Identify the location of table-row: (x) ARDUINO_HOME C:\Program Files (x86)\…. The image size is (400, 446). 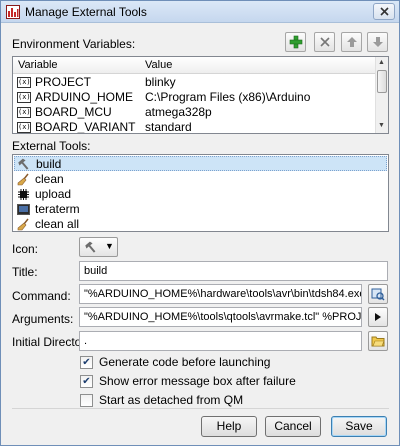
(194, 97).